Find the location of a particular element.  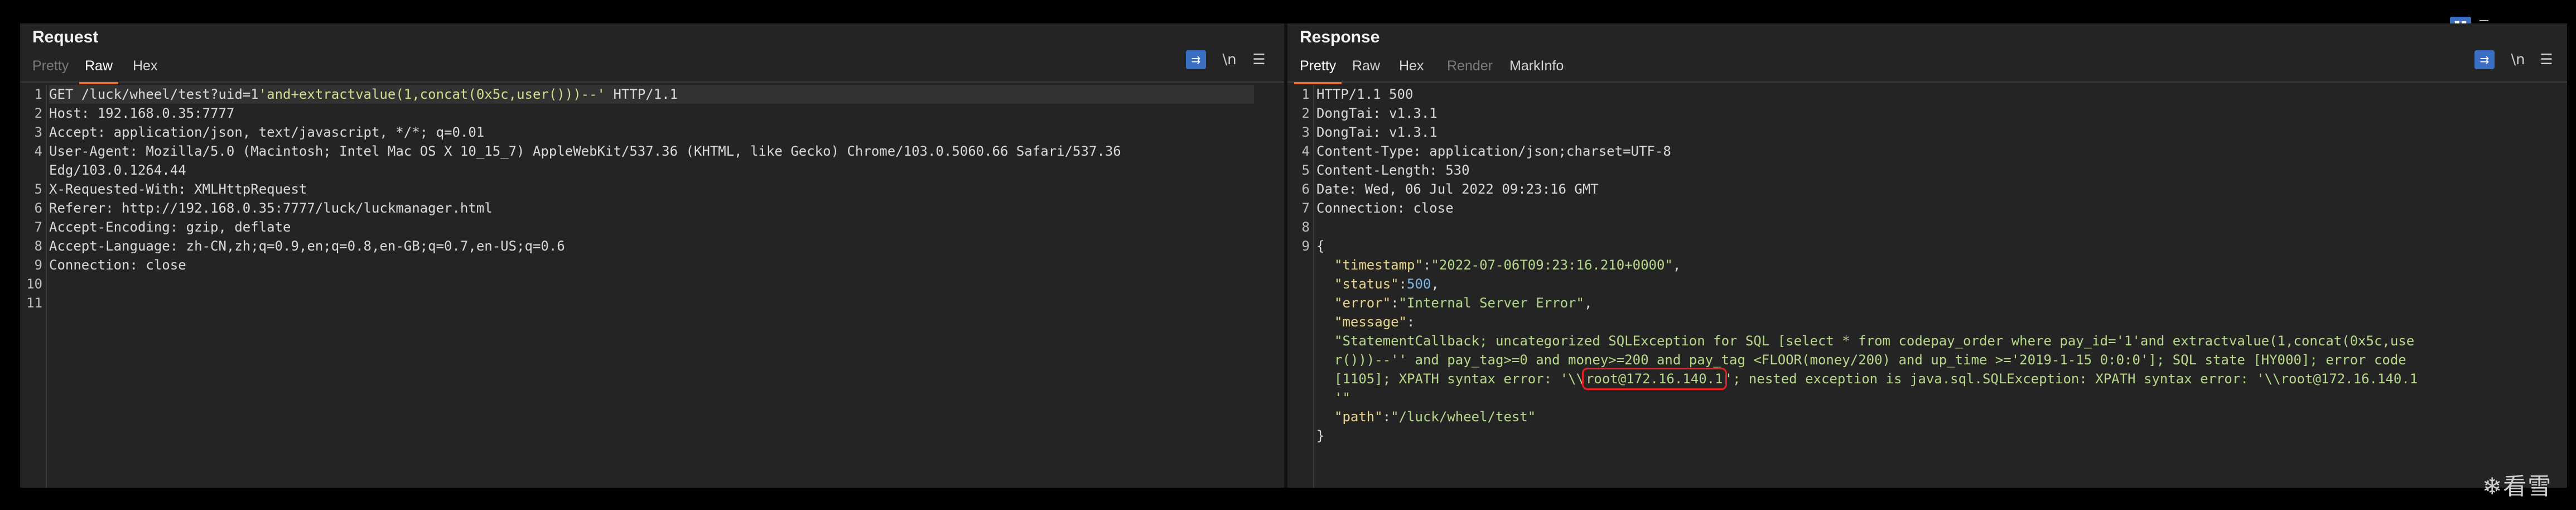

tab-response-markinfo: MarkInfo is located at coordinates (1536, 68).